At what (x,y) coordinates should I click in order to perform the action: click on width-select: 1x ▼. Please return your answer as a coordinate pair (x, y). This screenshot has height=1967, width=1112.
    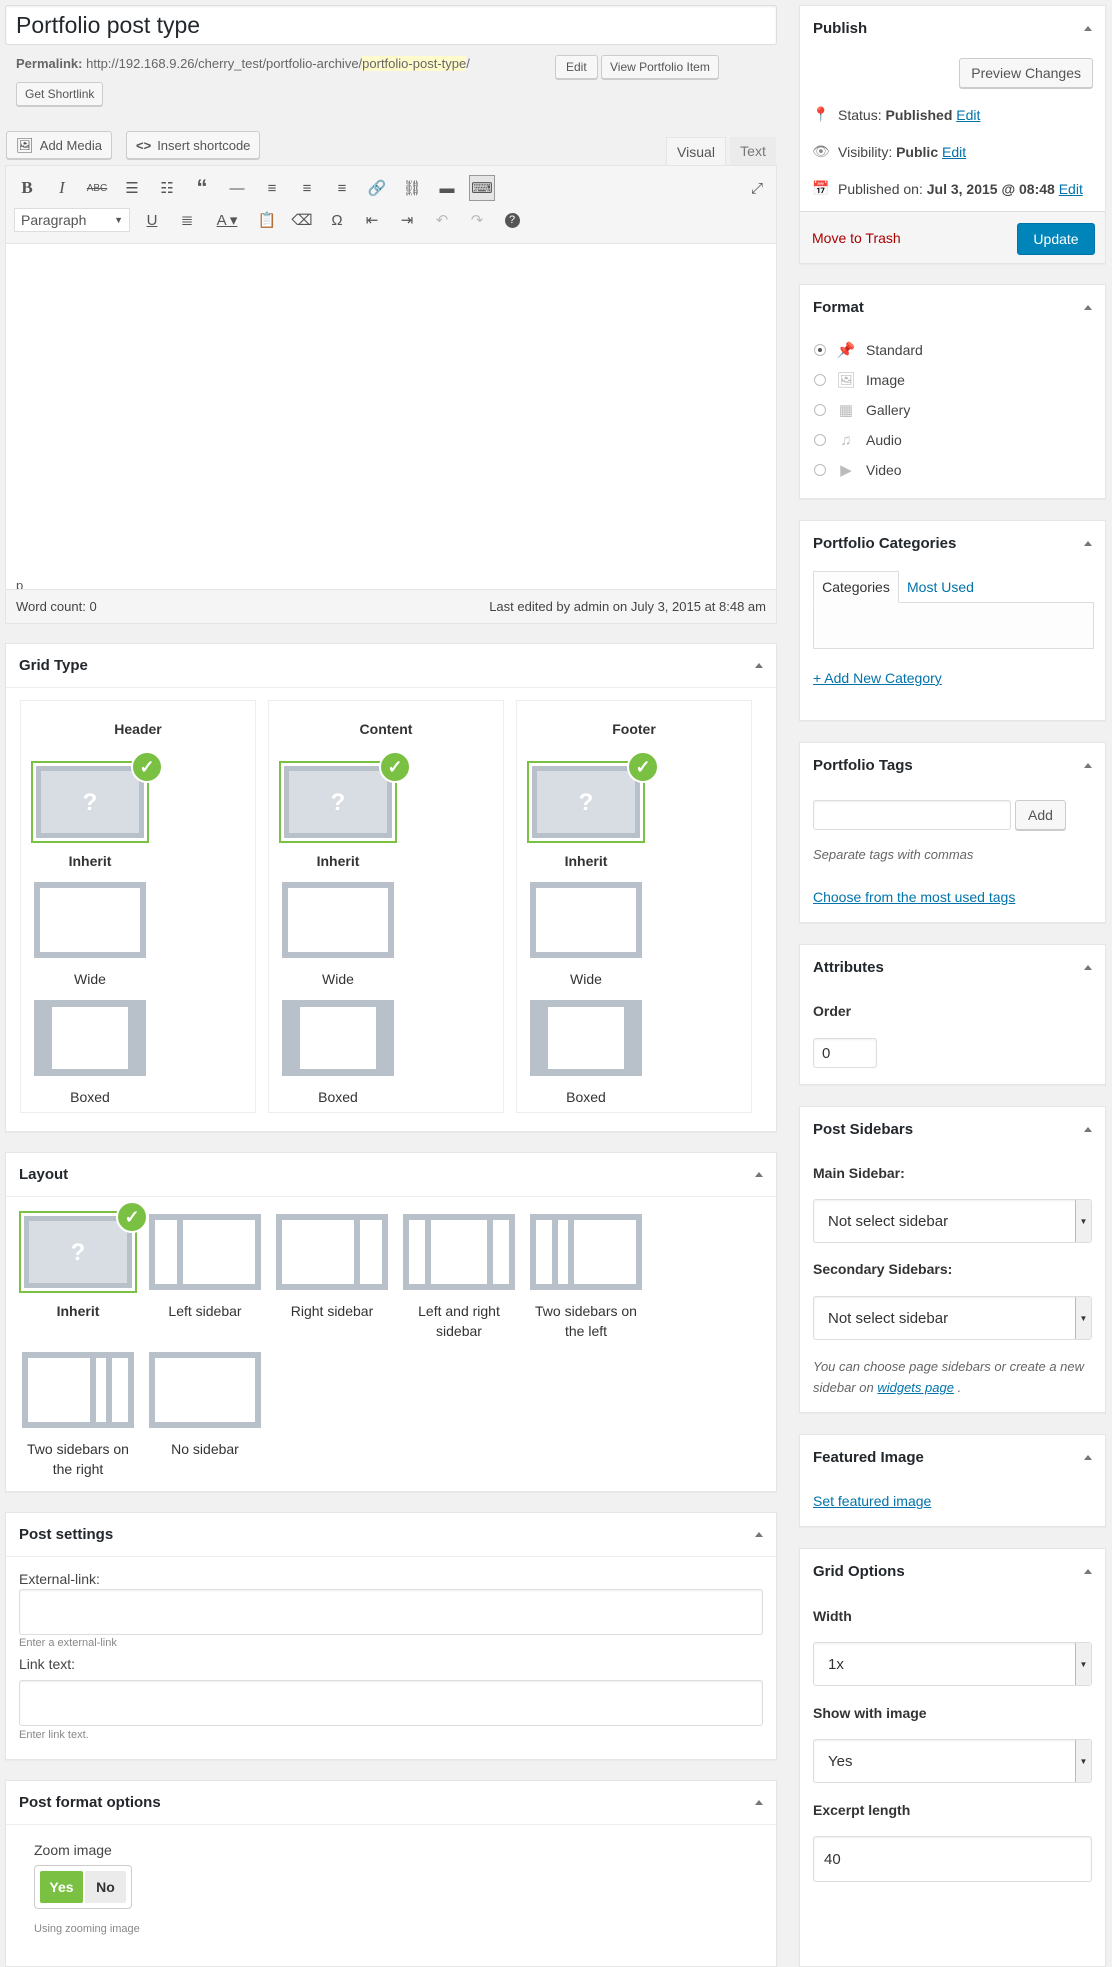
    Looking at the image, I should click on (952, 1664).